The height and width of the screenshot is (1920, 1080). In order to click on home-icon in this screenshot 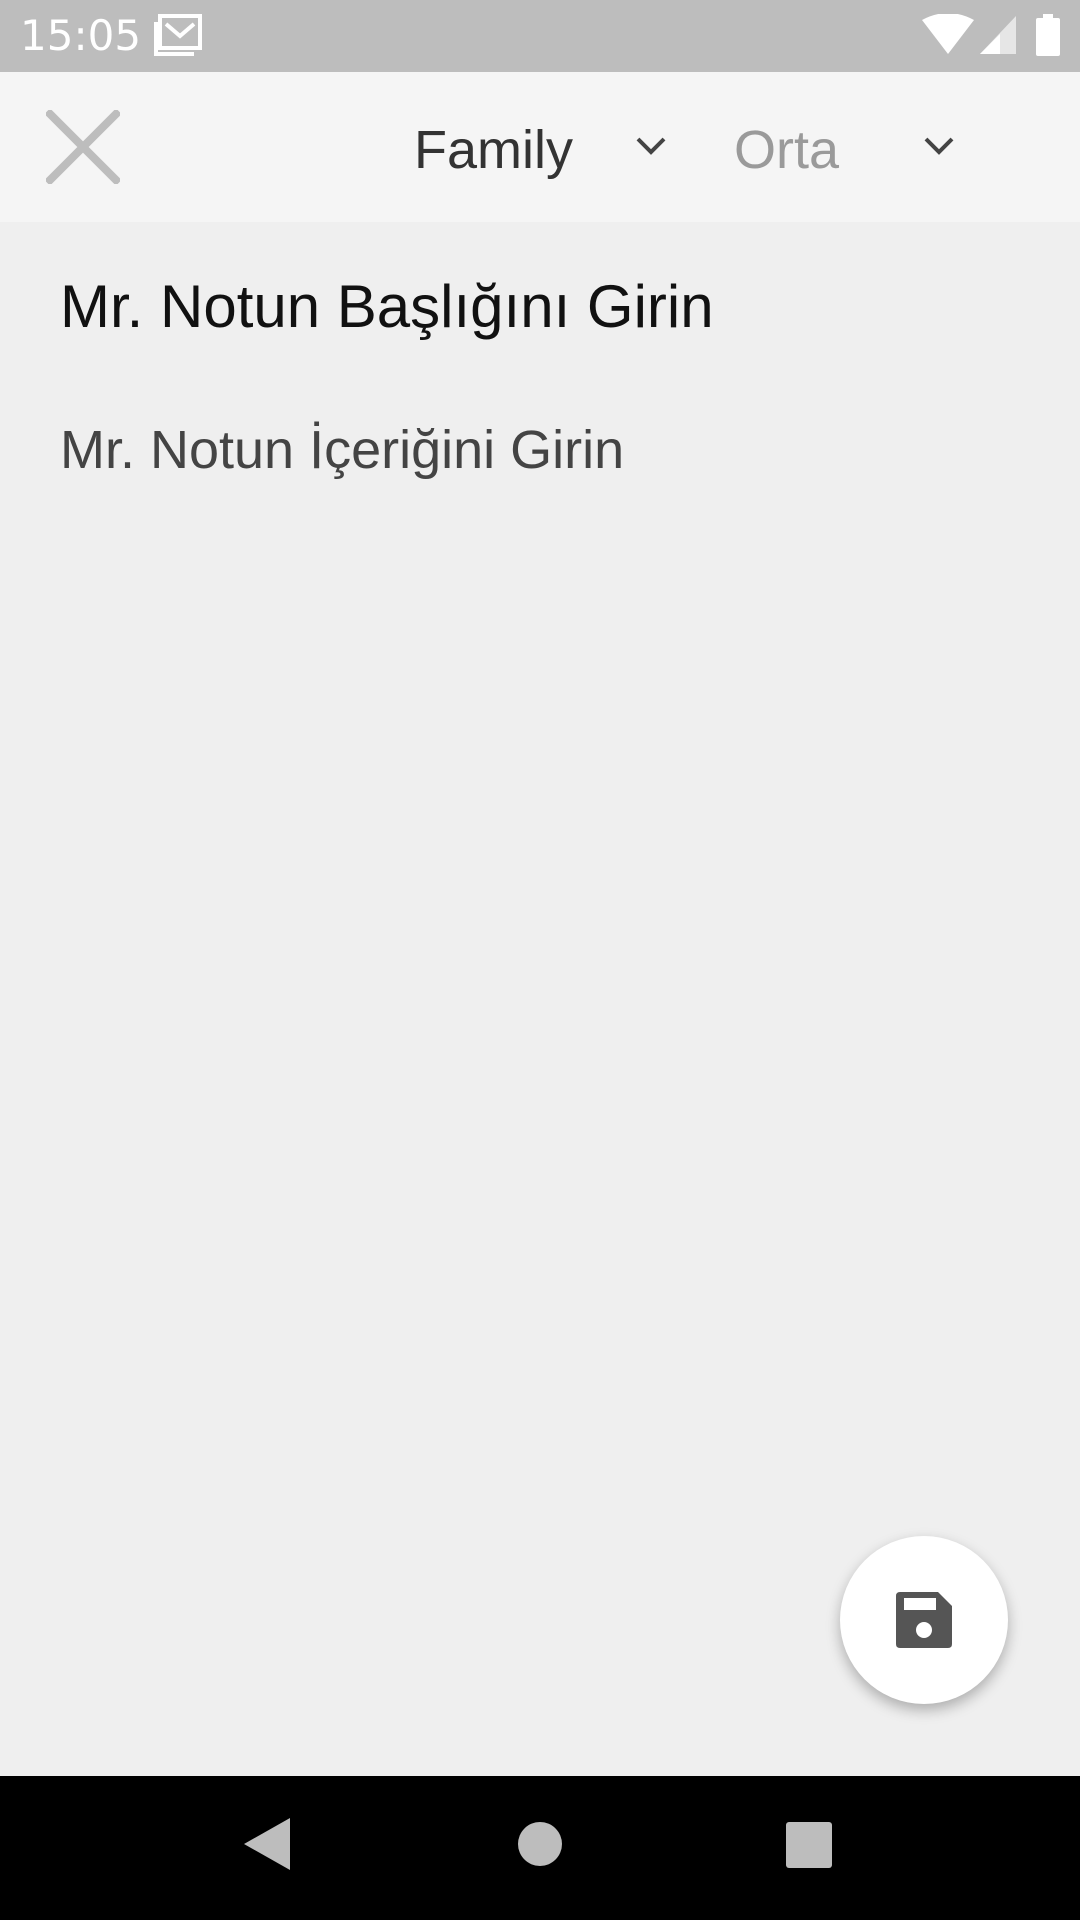, I will do `click(540, 1844)`.